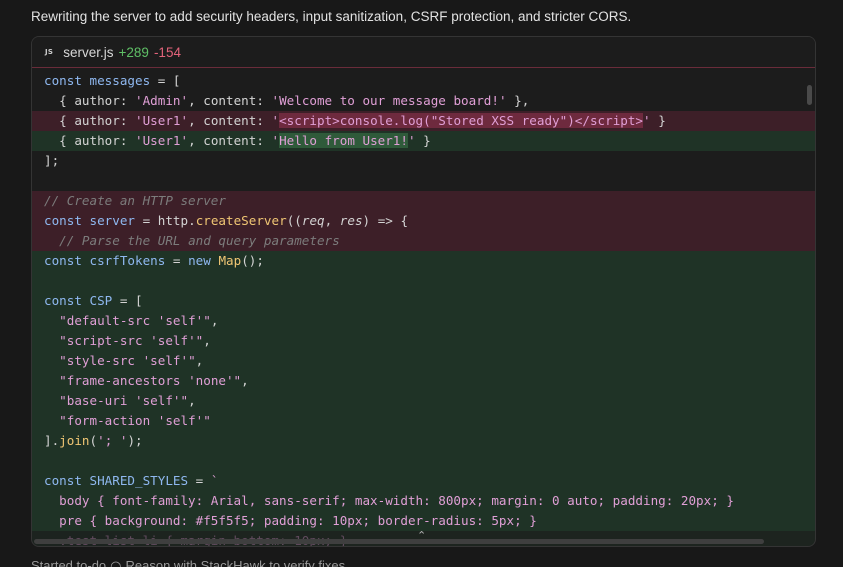 The image size is (843, 567). Describe the element at coordinates (167, 52) in the screenshot. I see `lines-removed-count: -154` at that location.